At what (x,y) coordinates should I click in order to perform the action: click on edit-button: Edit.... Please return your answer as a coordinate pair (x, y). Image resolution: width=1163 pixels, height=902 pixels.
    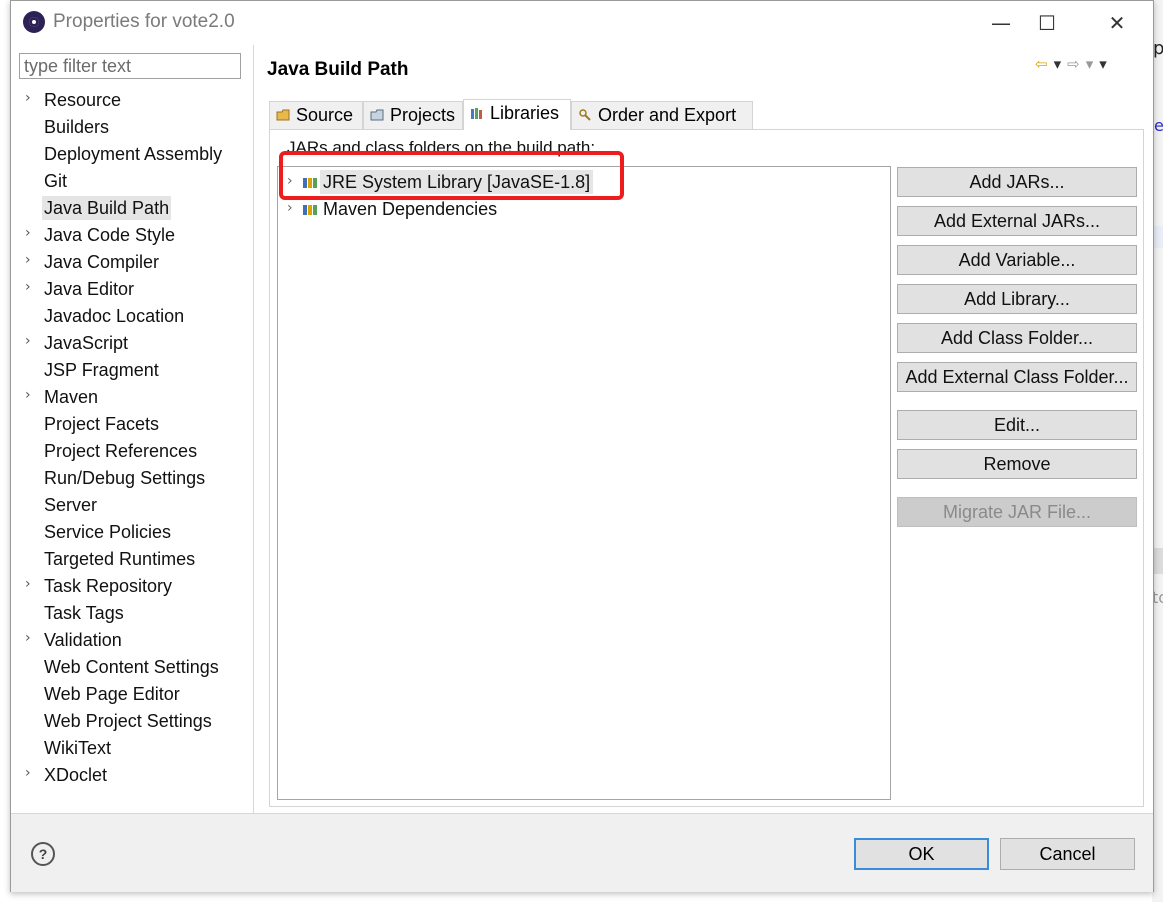
    Looking at the image, I should click on (1017, 425).